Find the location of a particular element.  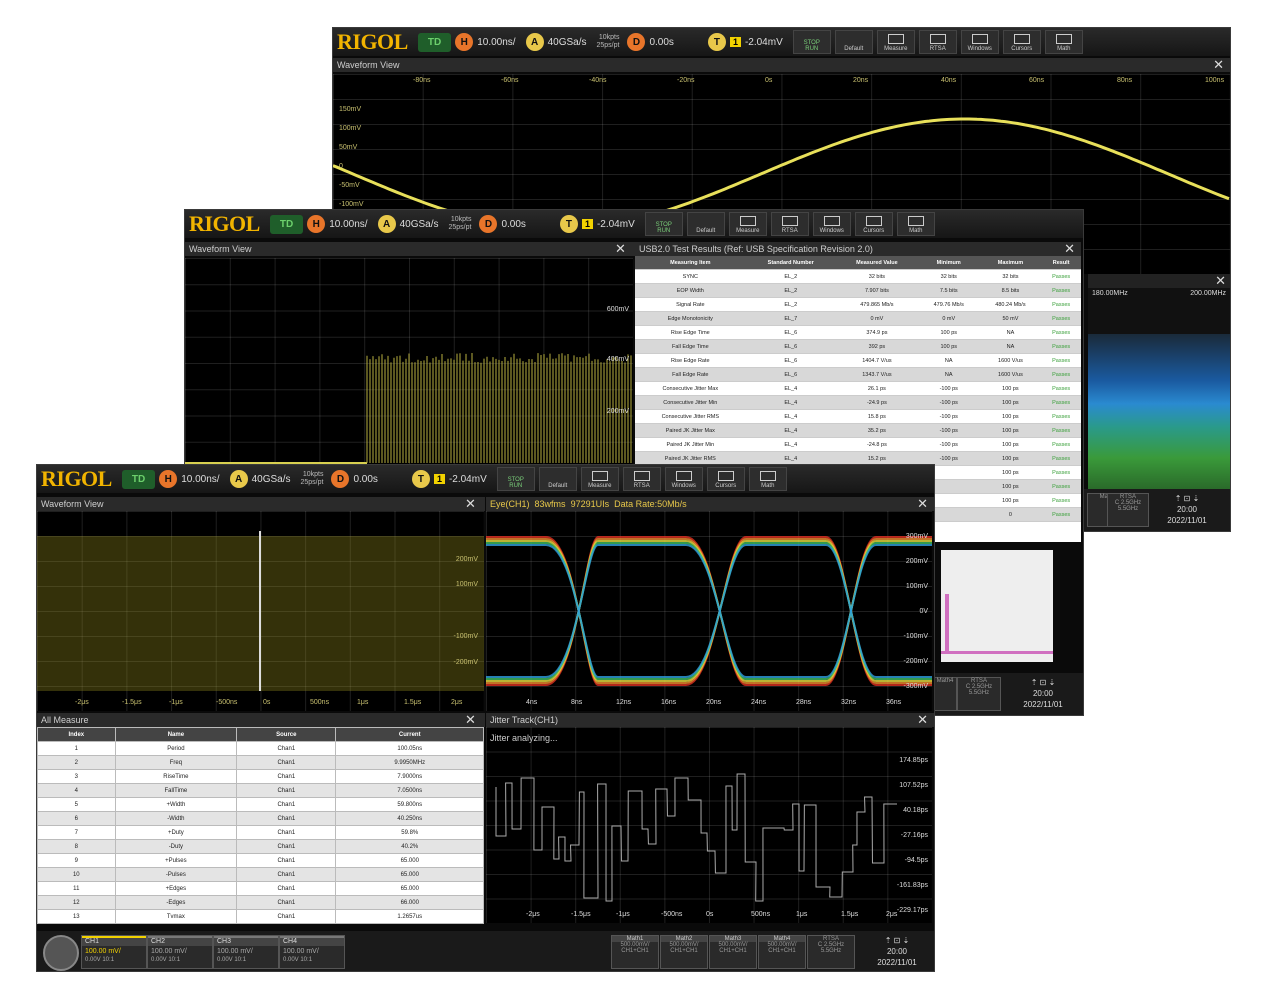

usb-row: Fall Edge Time EL_6 392 ps 100 ps NA Passes is located at coordinates (858, 347).